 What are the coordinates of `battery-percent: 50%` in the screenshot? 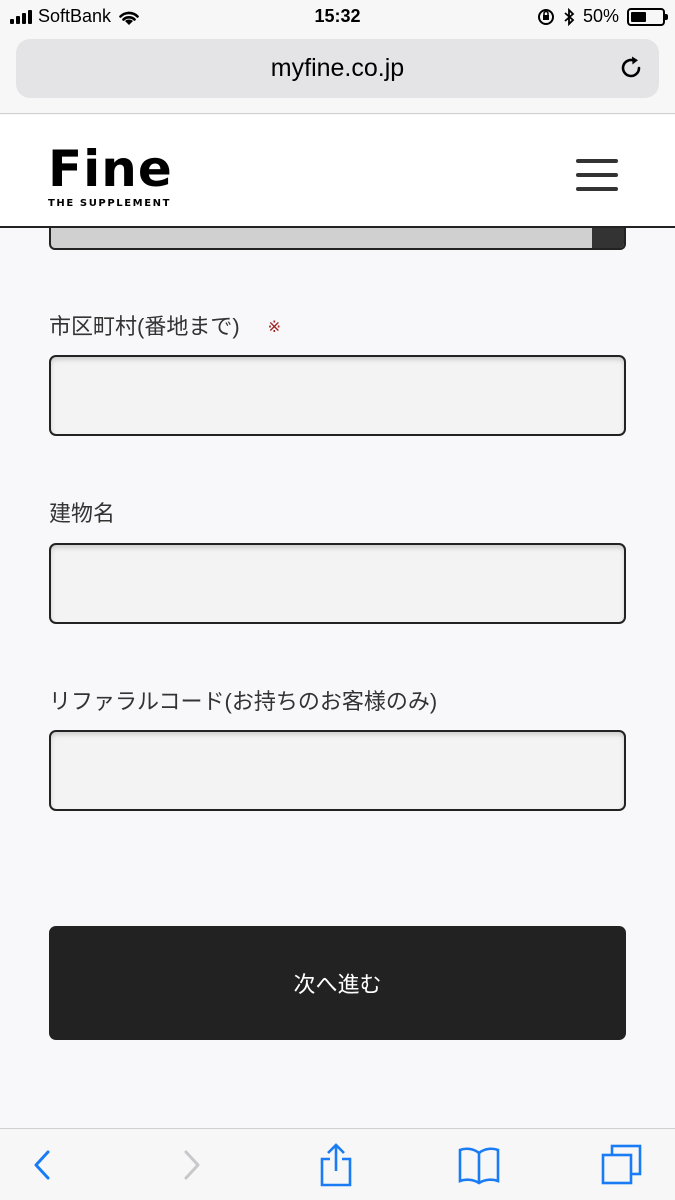 It's located at (600, 16).